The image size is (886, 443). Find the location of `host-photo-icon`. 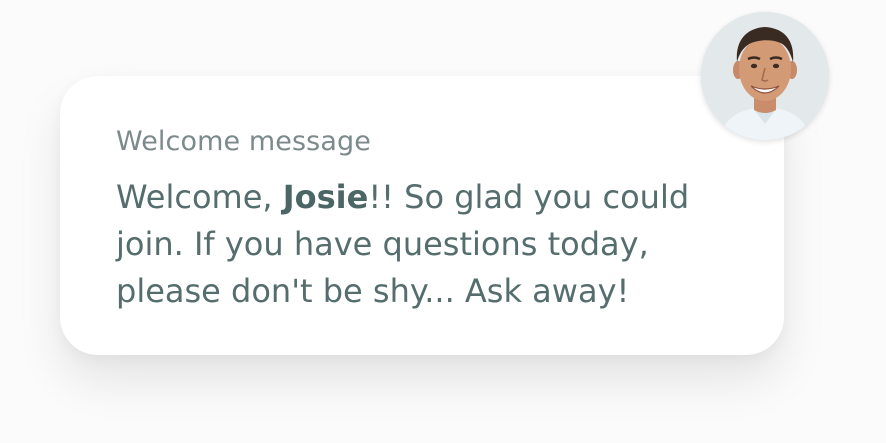

host-photo-icon is located at coordinates (765, 76).